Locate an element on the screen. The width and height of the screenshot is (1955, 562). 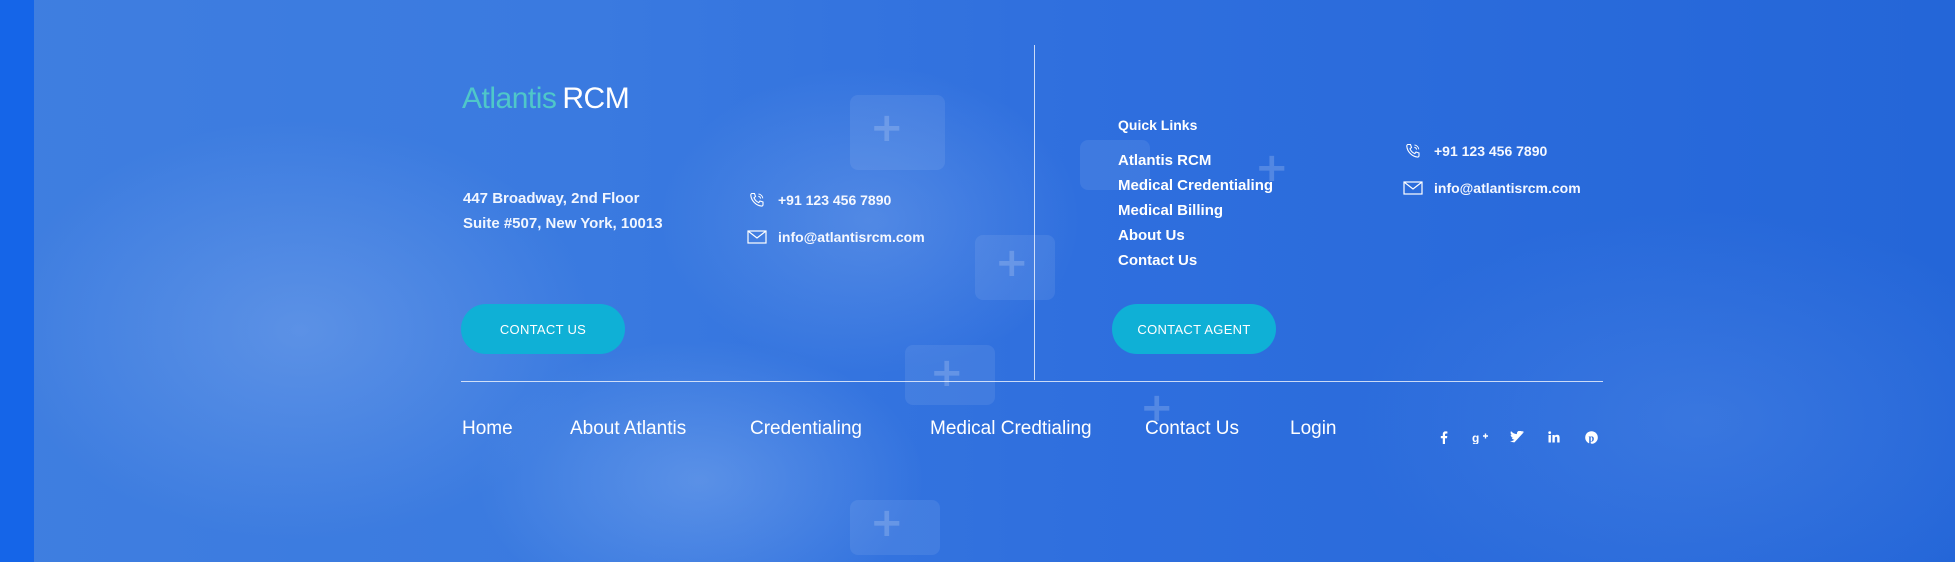
brand-logo-part2: RCM is located at coordinates (596, 98).